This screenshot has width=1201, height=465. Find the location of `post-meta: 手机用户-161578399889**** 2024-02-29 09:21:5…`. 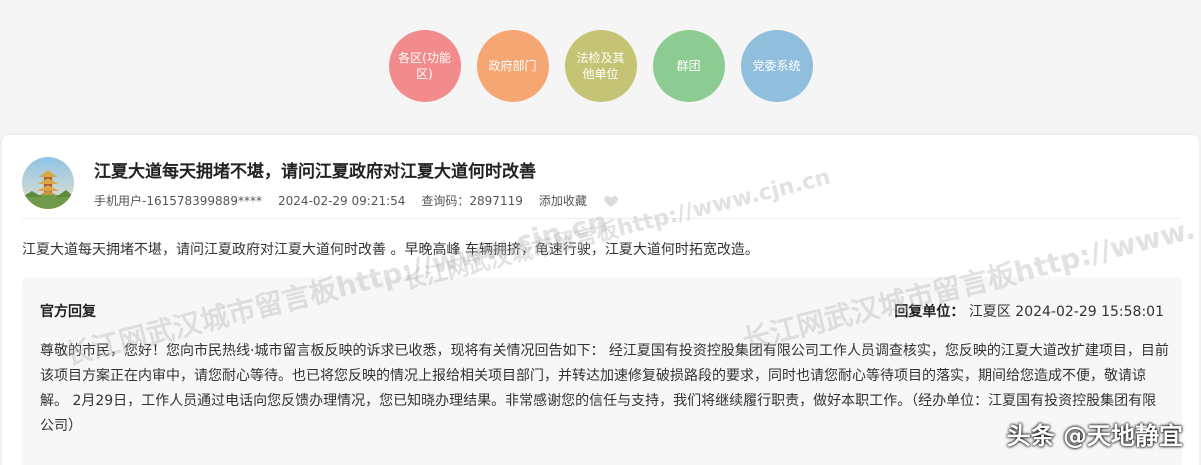

post-meta: 手机用户-161578399889**** 2024-02-29 09:21:5… is located at coordinates (356, 200).